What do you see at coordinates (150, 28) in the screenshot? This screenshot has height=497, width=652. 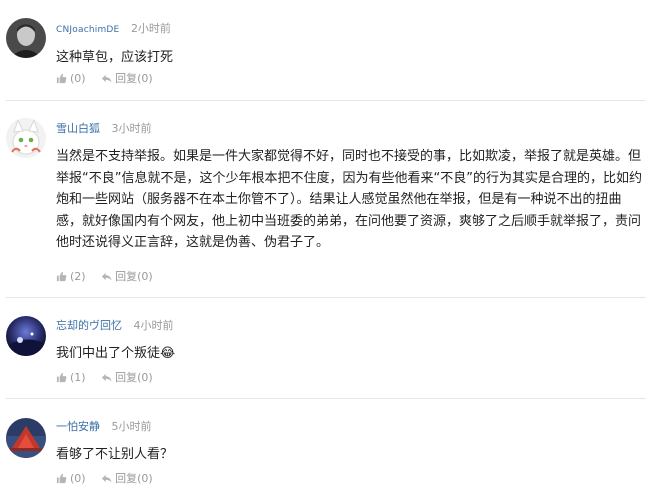 I see `timestamp: 2小时前` at bounding box center [150, 28].